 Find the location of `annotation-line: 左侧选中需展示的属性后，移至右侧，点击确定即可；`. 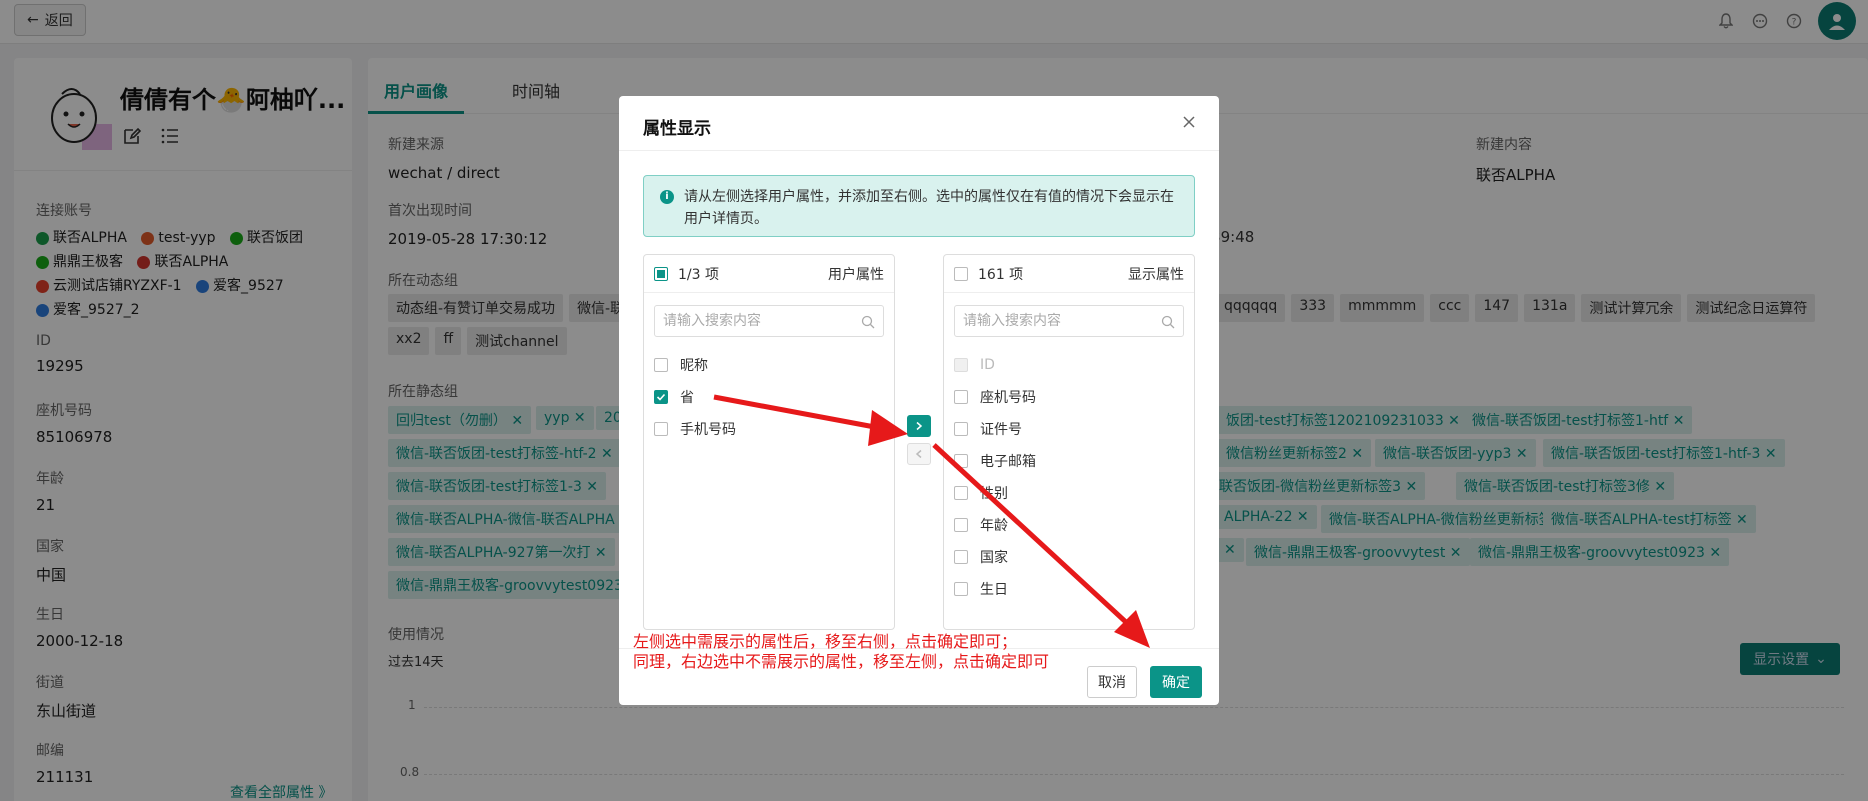

annotation-line: 左侧选中需展示的属性后，移至右侧，点击确定即可； is located at coordinates (825, 641).